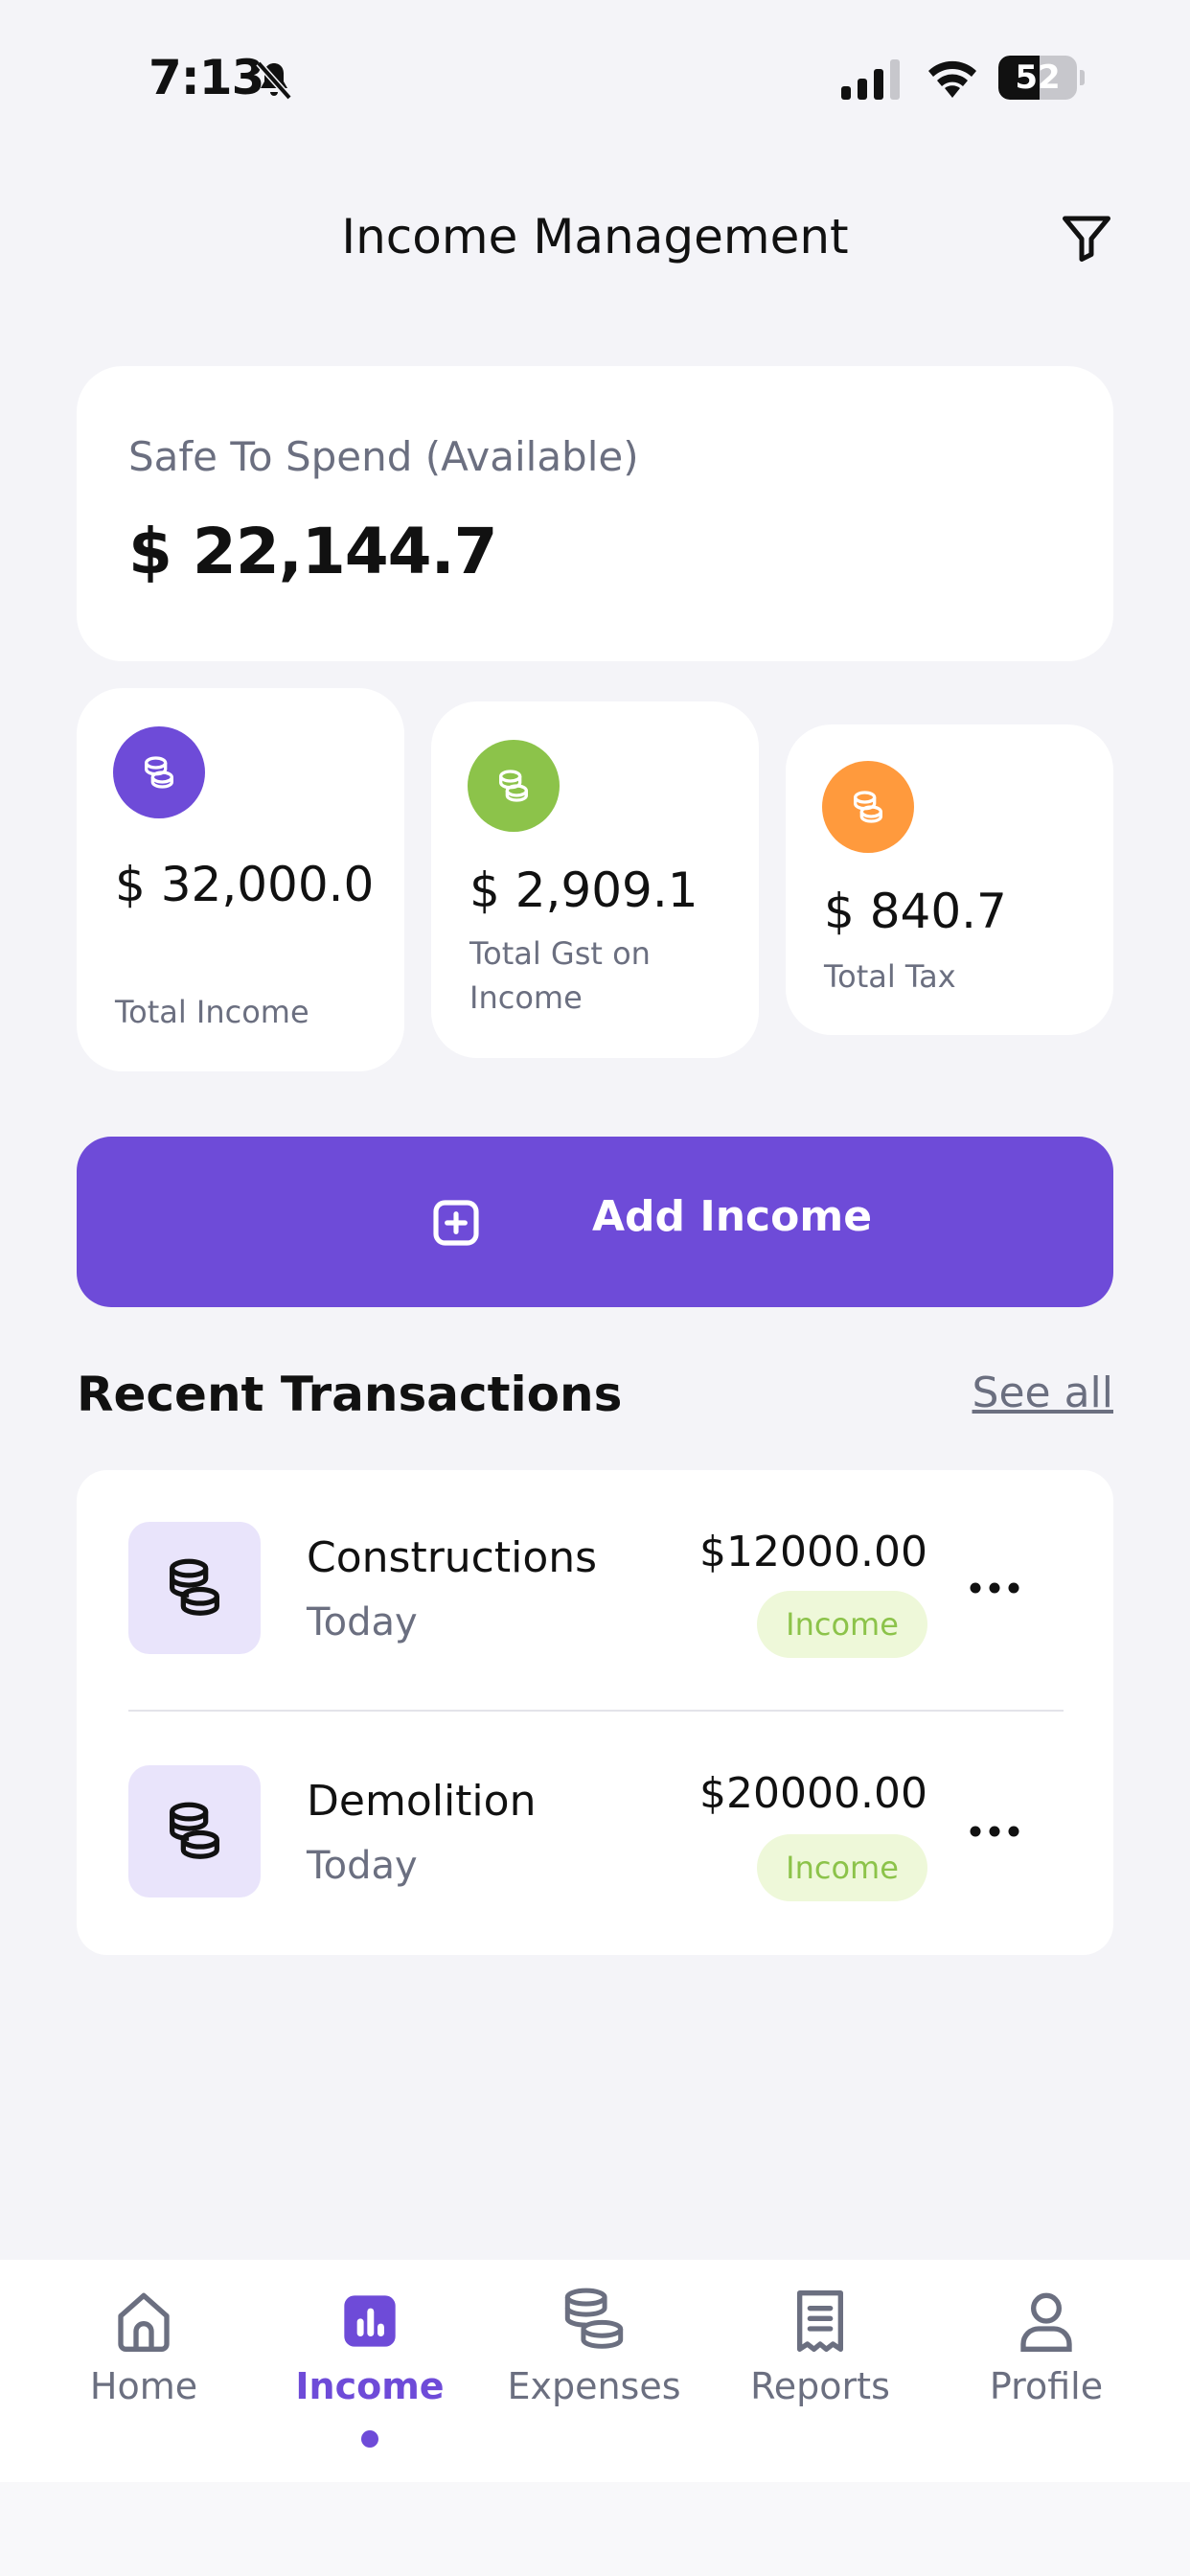  Describe the element at coordinates (422, 1801) in the screenshot. I see `transaction-name: Demolition` at that location.